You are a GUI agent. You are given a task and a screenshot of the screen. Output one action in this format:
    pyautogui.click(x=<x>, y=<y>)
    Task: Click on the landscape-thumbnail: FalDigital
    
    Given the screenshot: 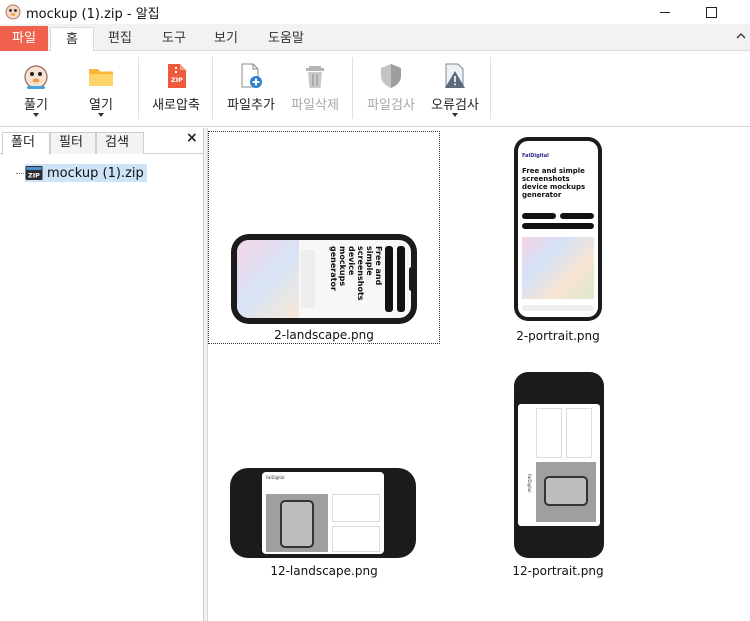 What is the action you would take?
    pyautogui.click(x=323, y=513)
    